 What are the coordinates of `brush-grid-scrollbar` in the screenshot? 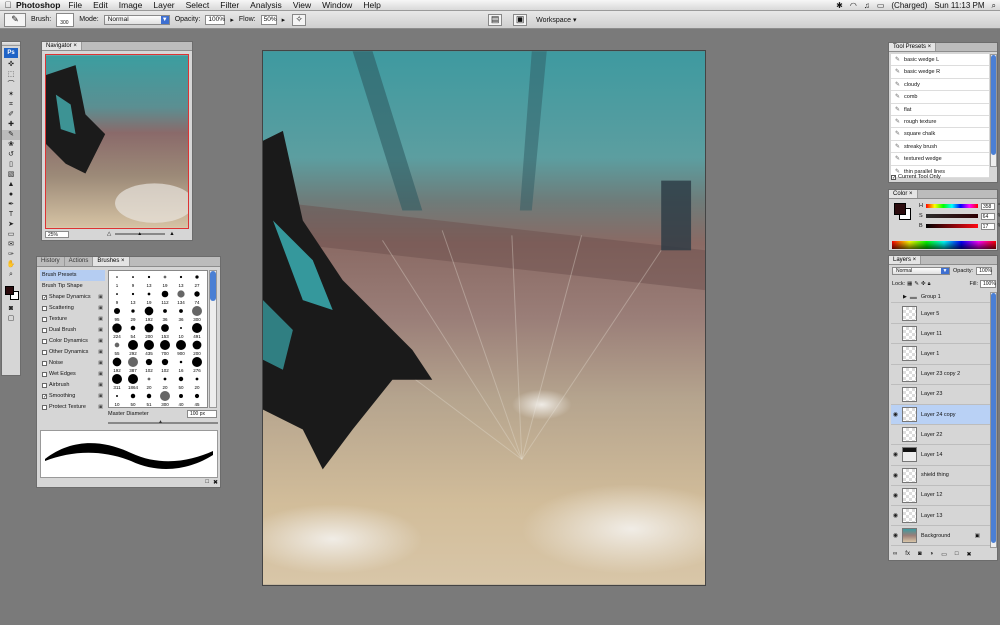 It's located at (213, 339).